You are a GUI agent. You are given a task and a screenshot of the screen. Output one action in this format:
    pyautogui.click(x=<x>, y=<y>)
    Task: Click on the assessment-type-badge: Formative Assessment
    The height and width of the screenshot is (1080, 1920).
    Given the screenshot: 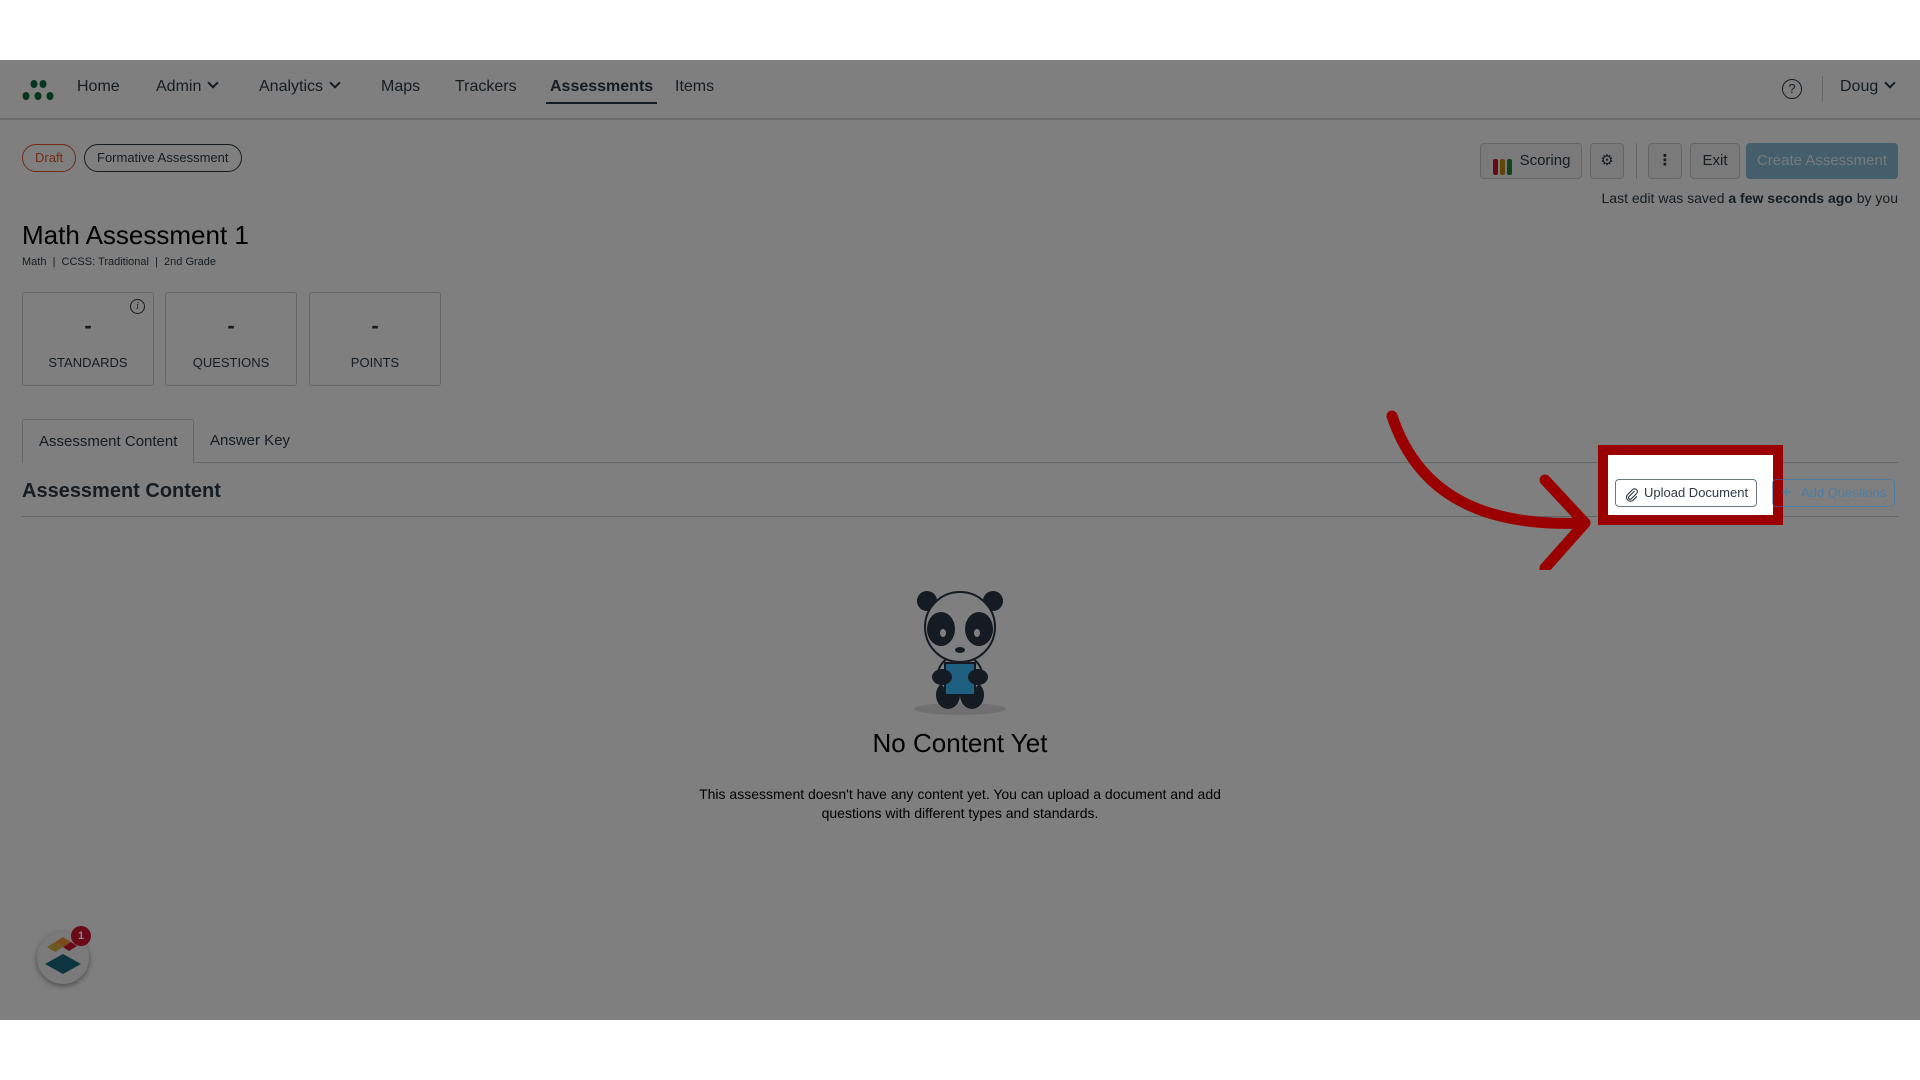 What is the action you would take?
    pyautogui.click(x=163, y=158)
    